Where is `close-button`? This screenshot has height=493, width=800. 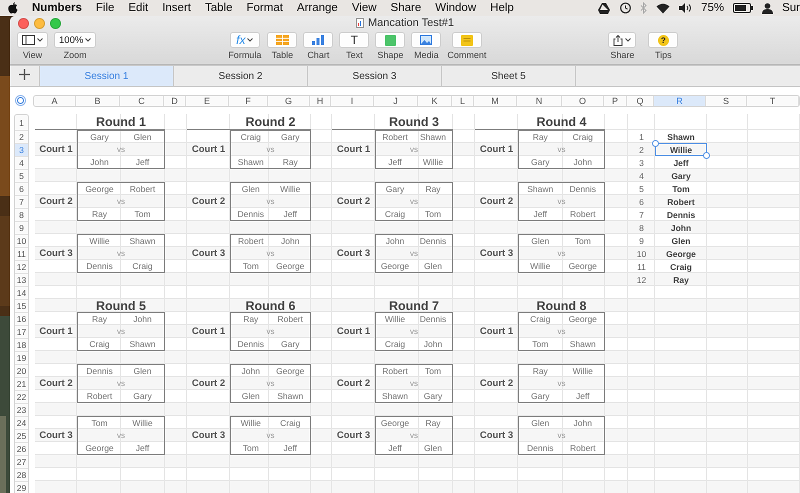
close-button is located at coordinates (23, 23).